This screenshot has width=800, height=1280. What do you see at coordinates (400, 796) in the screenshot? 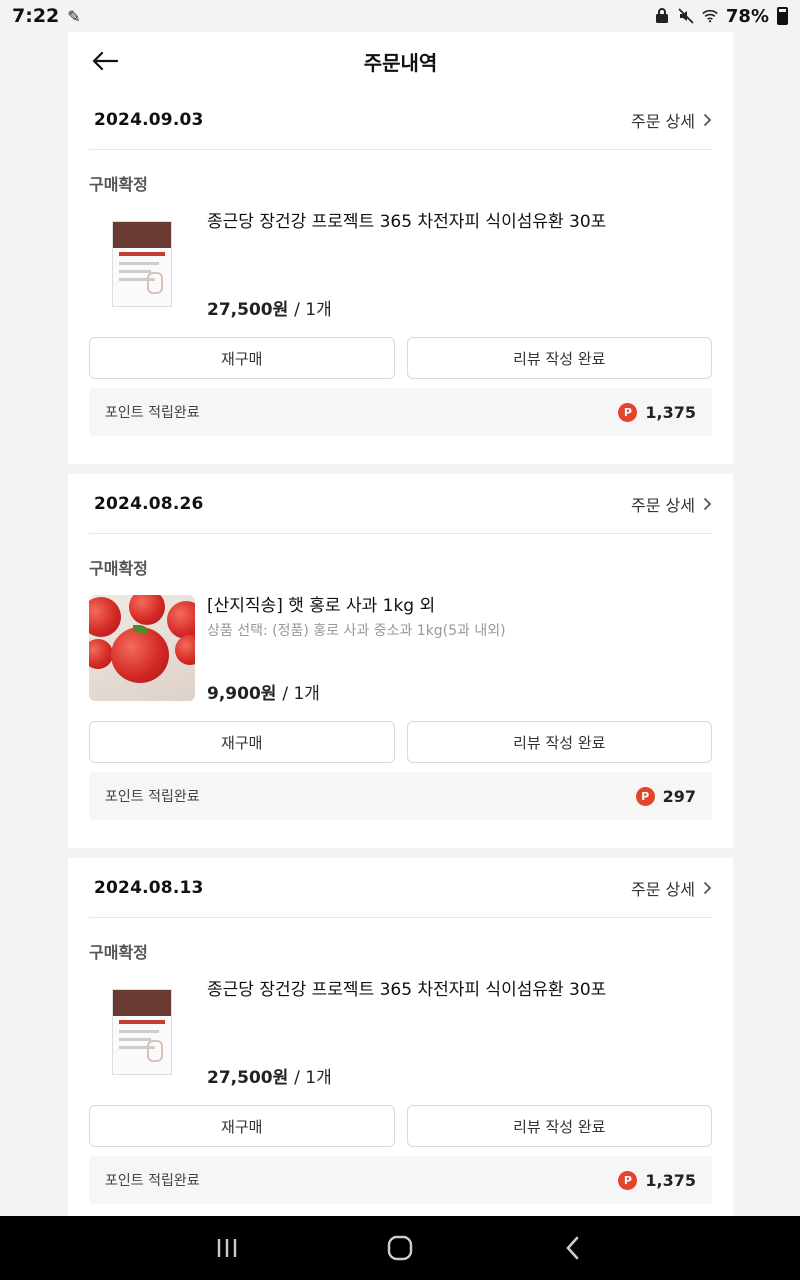
I see `point-box: 포인트 적립완료 P 297` at bounding box center [400, 796].